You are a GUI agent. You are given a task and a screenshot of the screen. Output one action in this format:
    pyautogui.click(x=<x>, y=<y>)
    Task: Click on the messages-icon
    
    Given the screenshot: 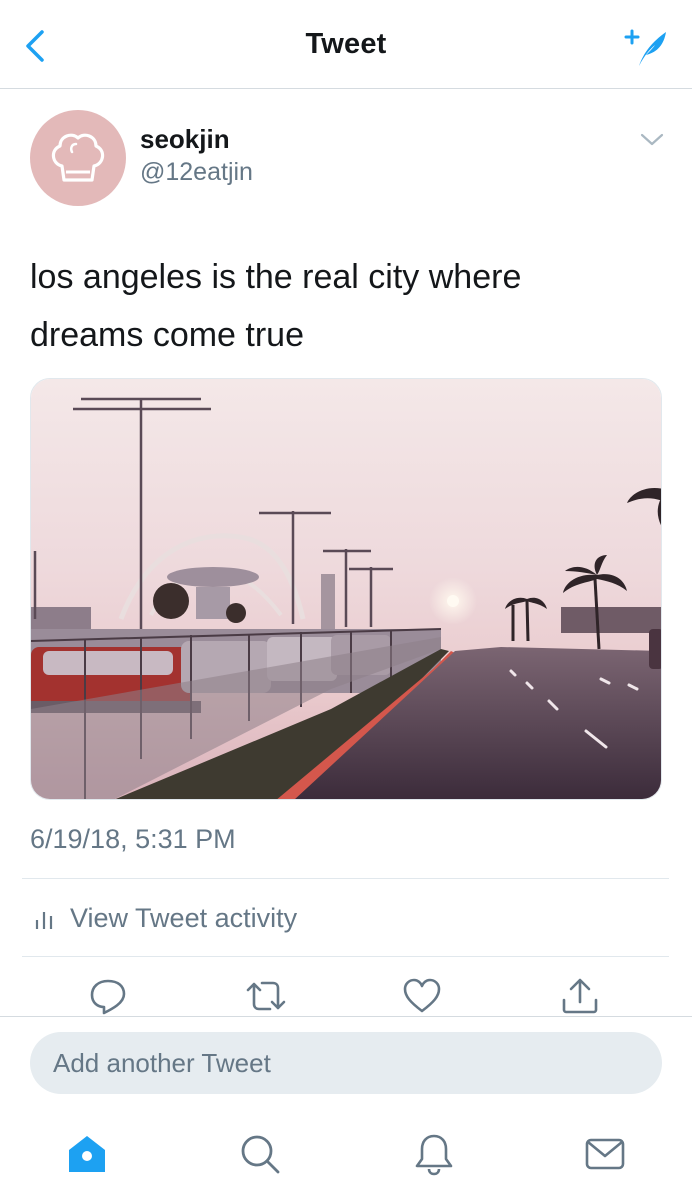 What is the action you would take?
    pyautogui.click(x=605, y=1154)
    